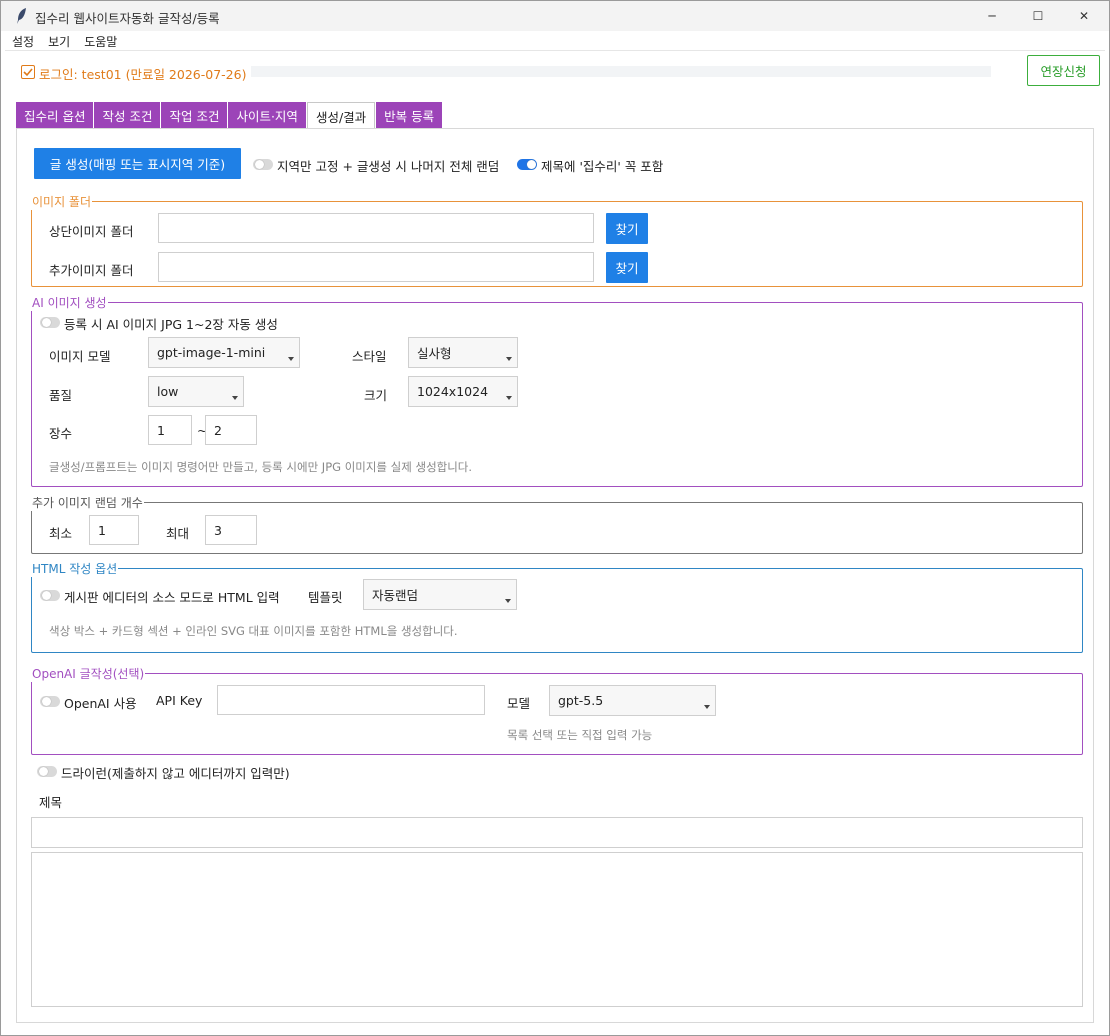  Describe the element at coordinates (50, 701) in the screenshot. I see `openai-use-toggle` at that location.